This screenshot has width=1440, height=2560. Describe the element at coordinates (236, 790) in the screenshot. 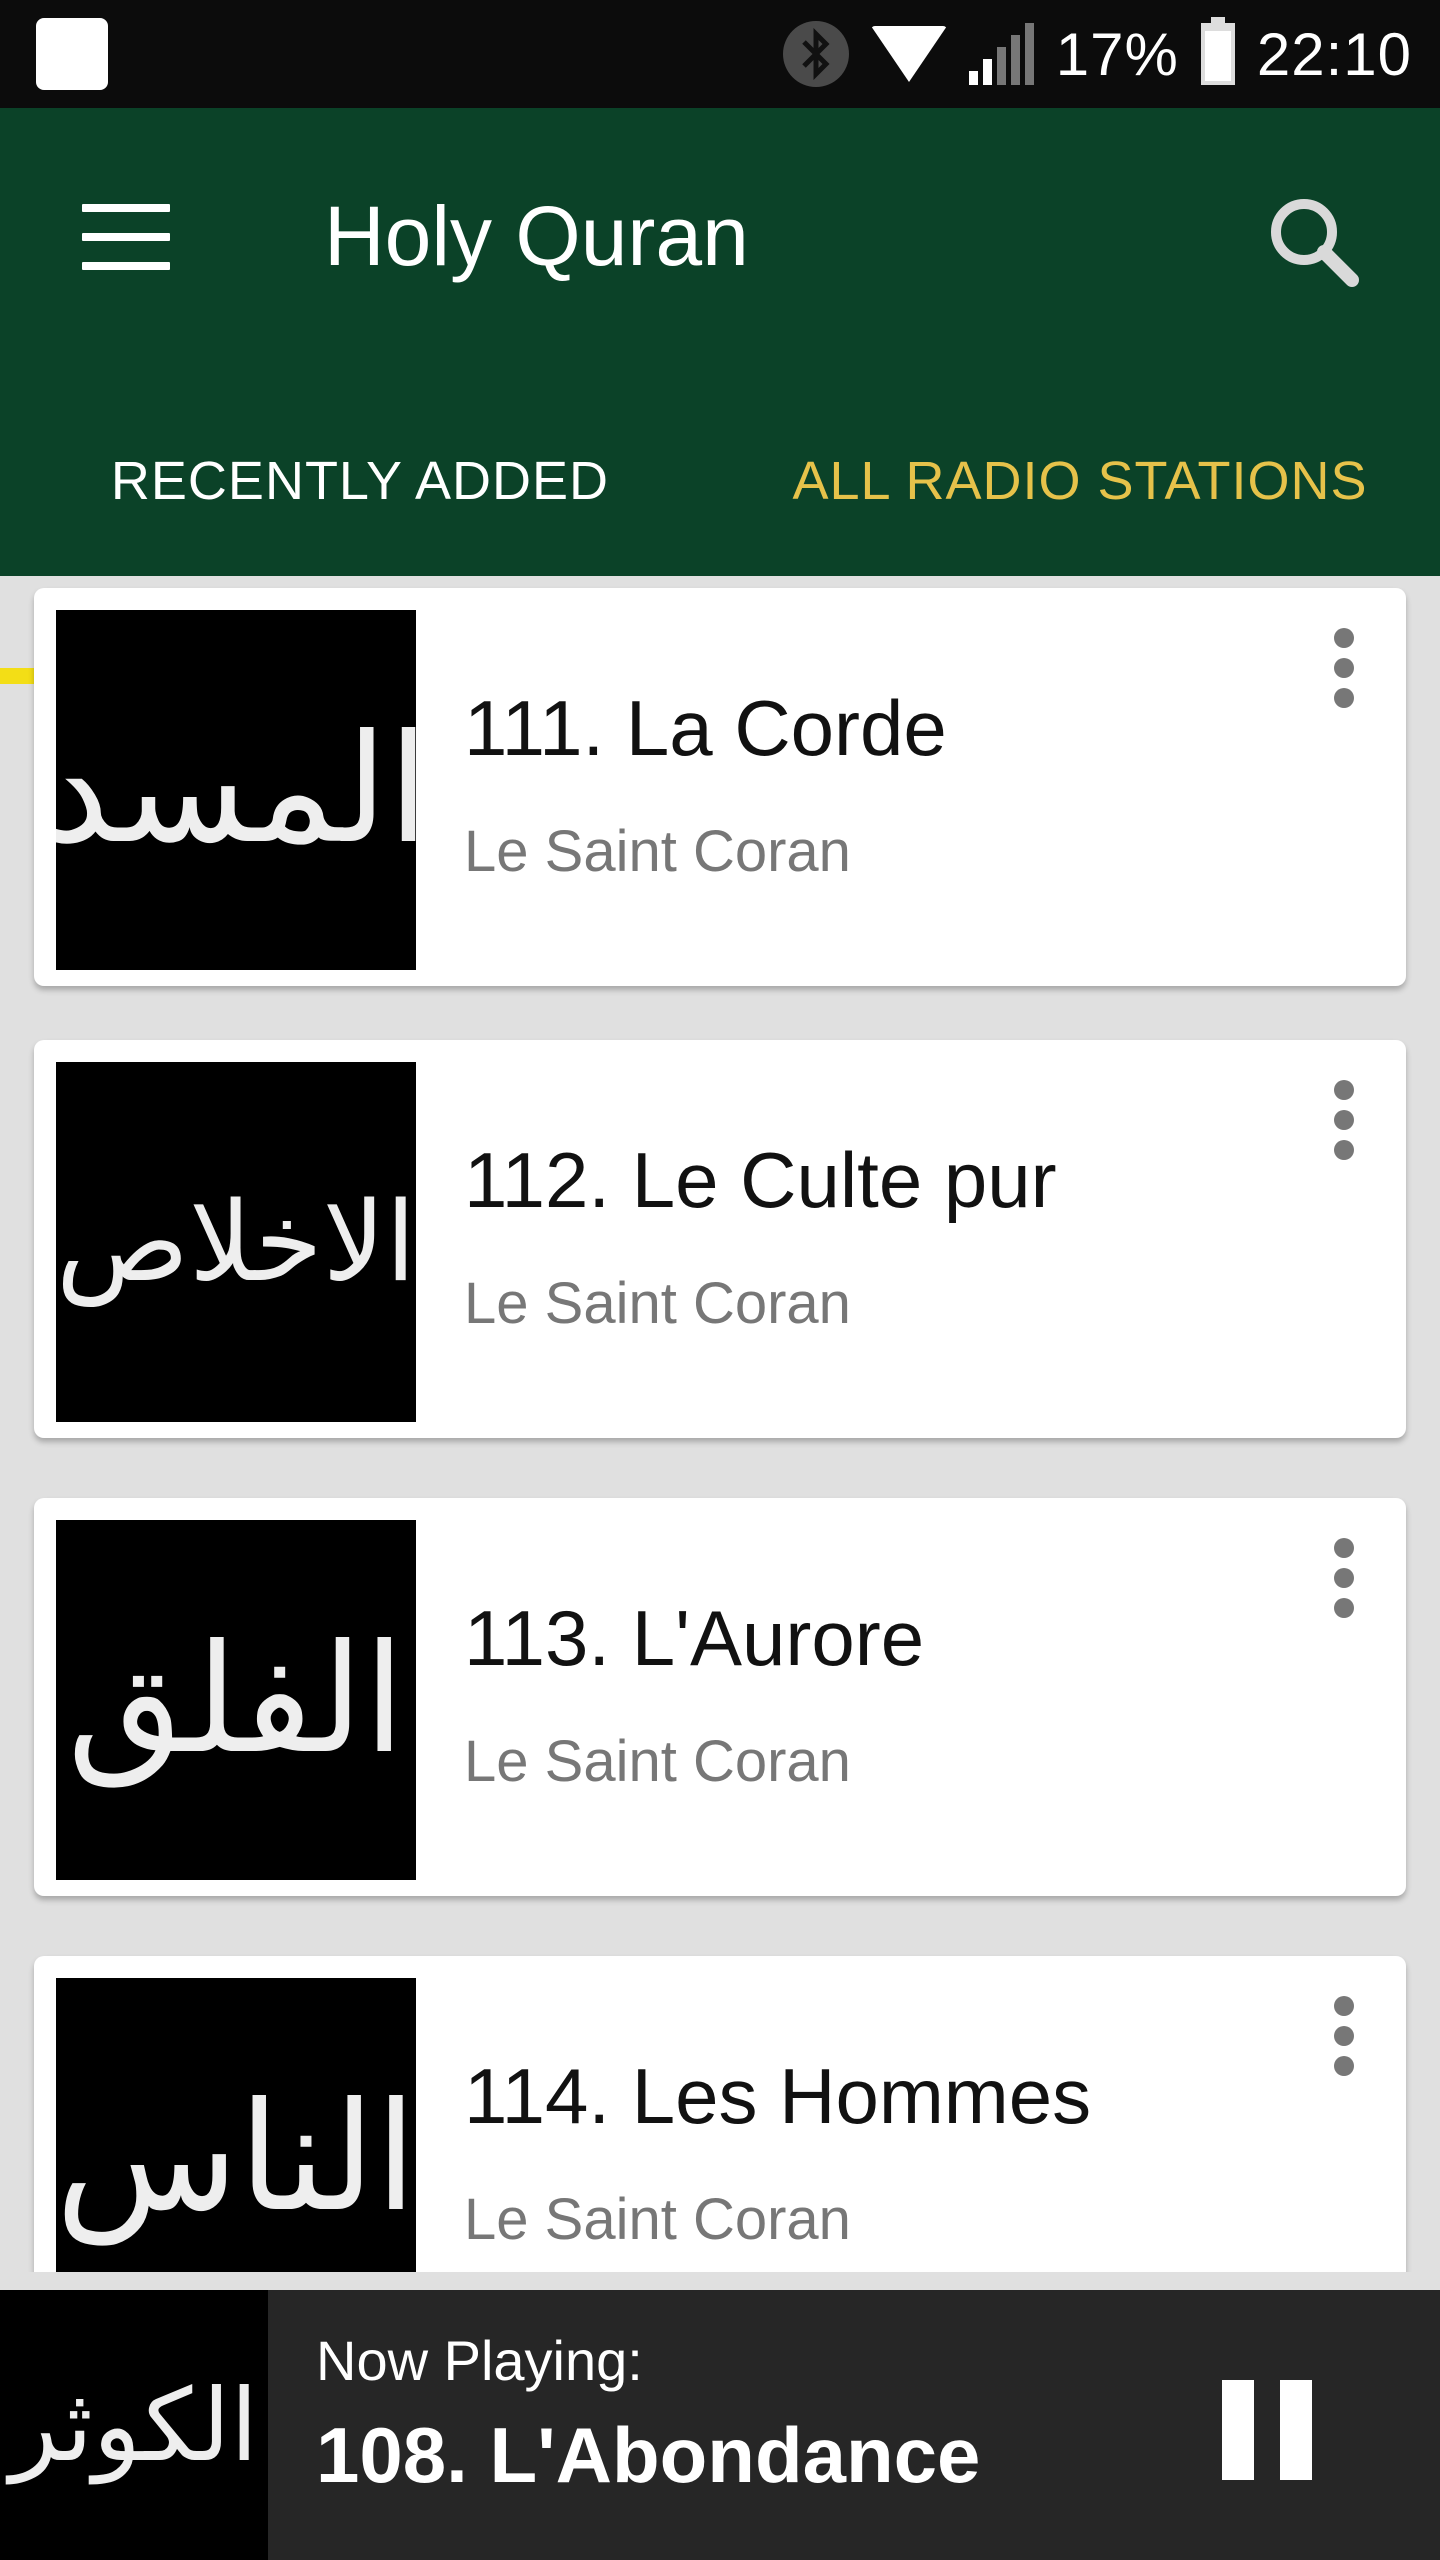

I see `cover-image: المسد` at that location.